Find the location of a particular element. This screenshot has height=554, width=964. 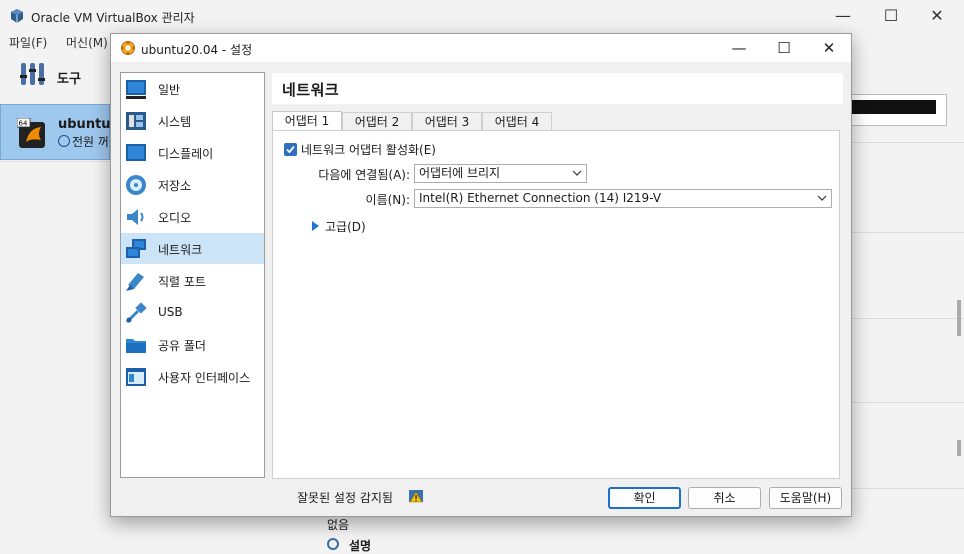

enable-adapter-checkbox is located at coordinates (290, 149).